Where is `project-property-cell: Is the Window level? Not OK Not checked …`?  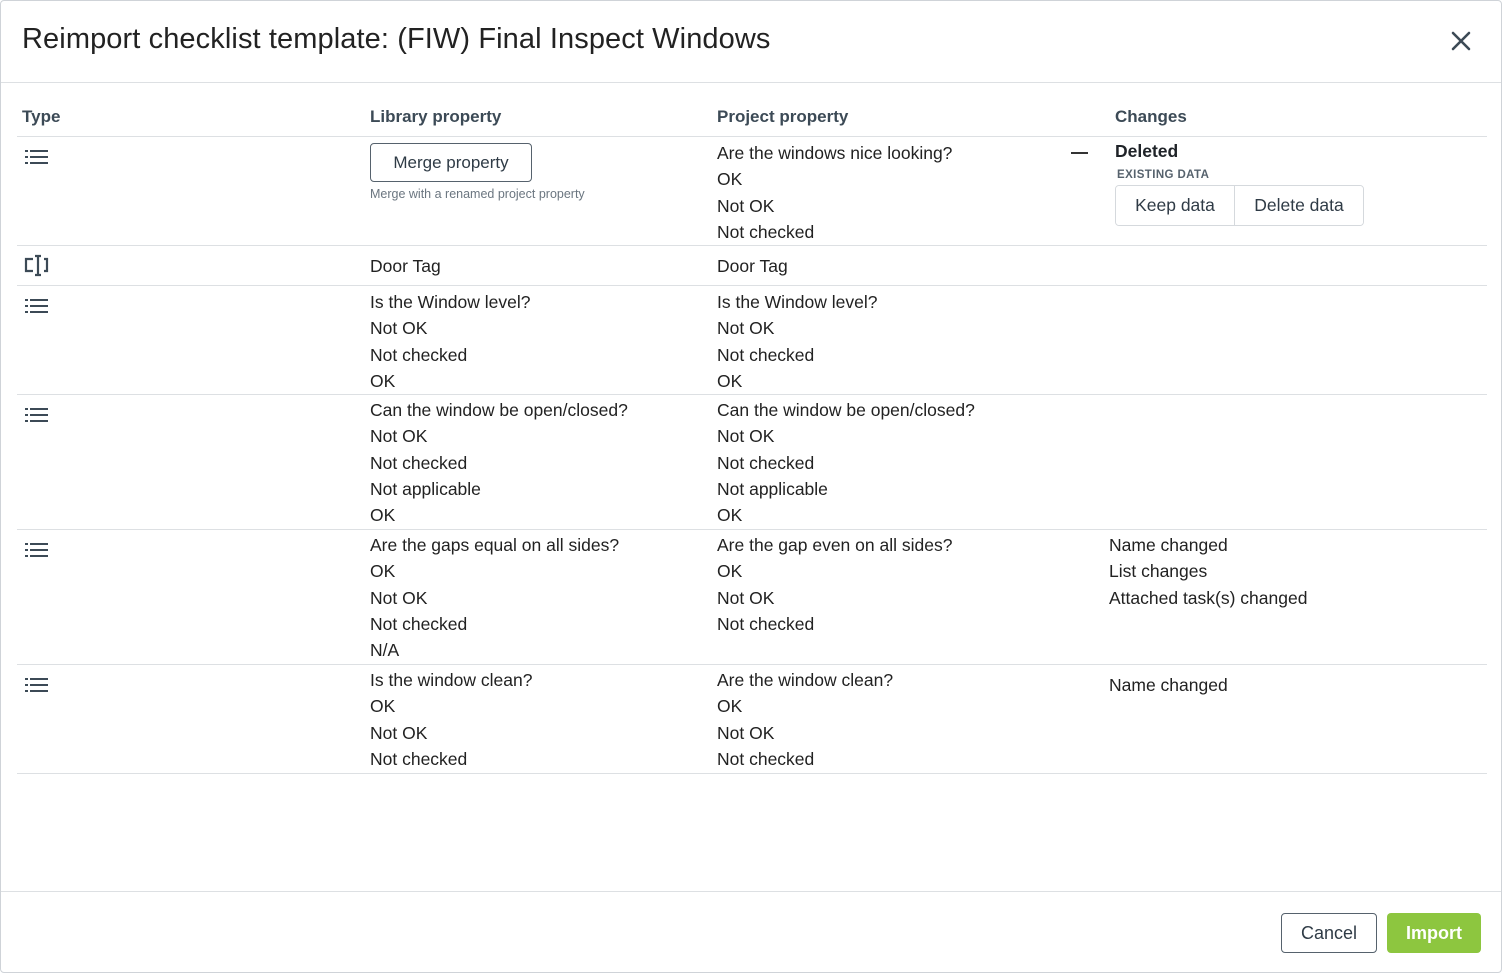 project-property-cell: Is the Window level? Not OK Not checked … is located at coordinates (797, 341).